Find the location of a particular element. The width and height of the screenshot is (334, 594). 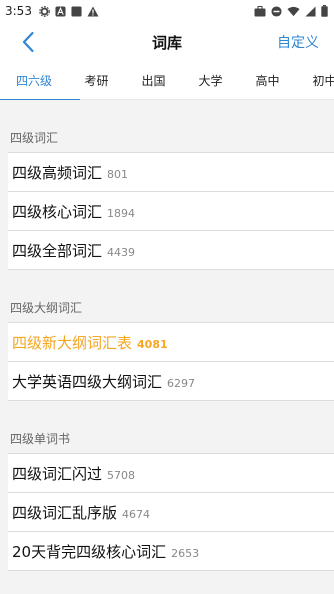

warning-icon is located at coordinates (93, 11).